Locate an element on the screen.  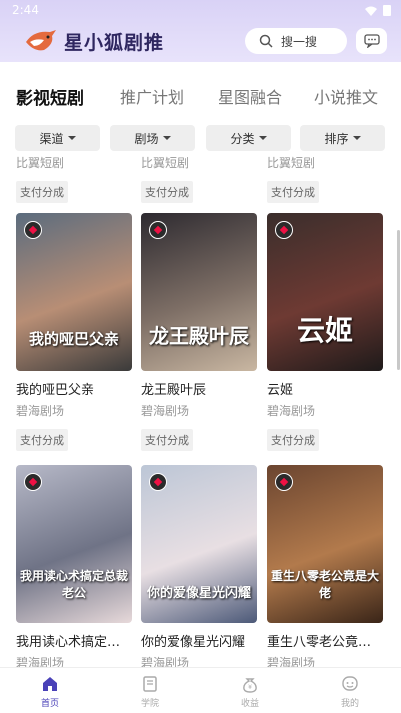
poster-title-art: 云姬 is located at coordinates (324, 330).